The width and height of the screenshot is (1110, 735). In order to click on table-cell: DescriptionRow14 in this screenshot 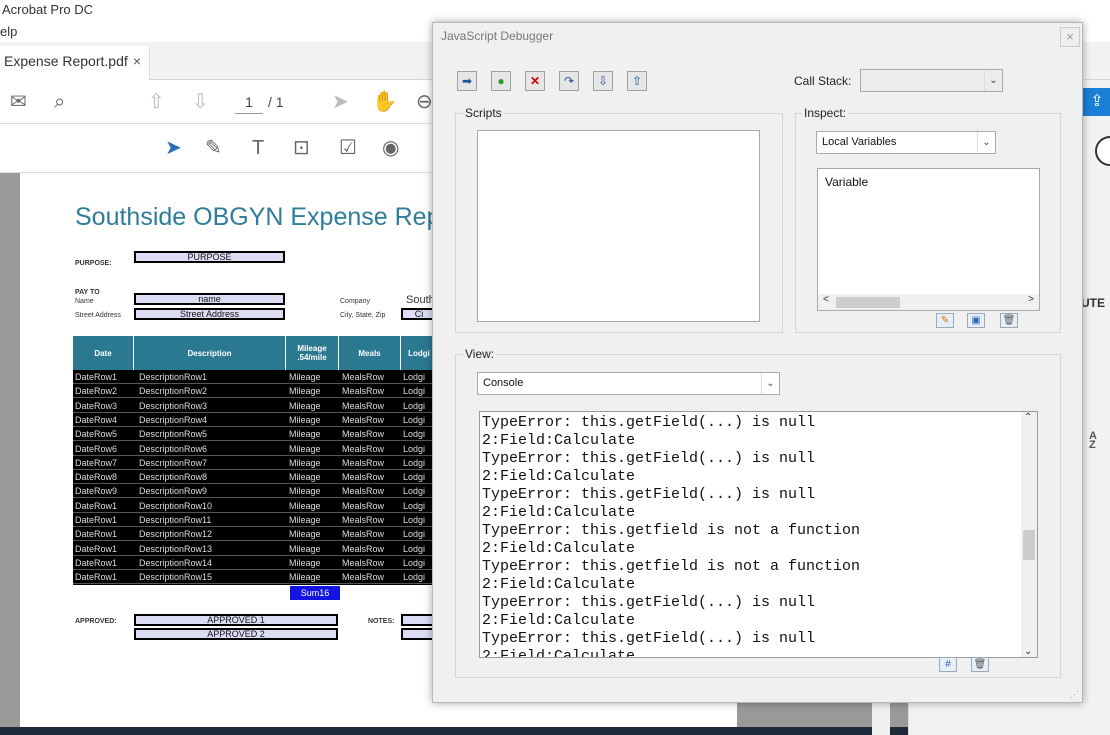, I will do `click(175, 562)`.